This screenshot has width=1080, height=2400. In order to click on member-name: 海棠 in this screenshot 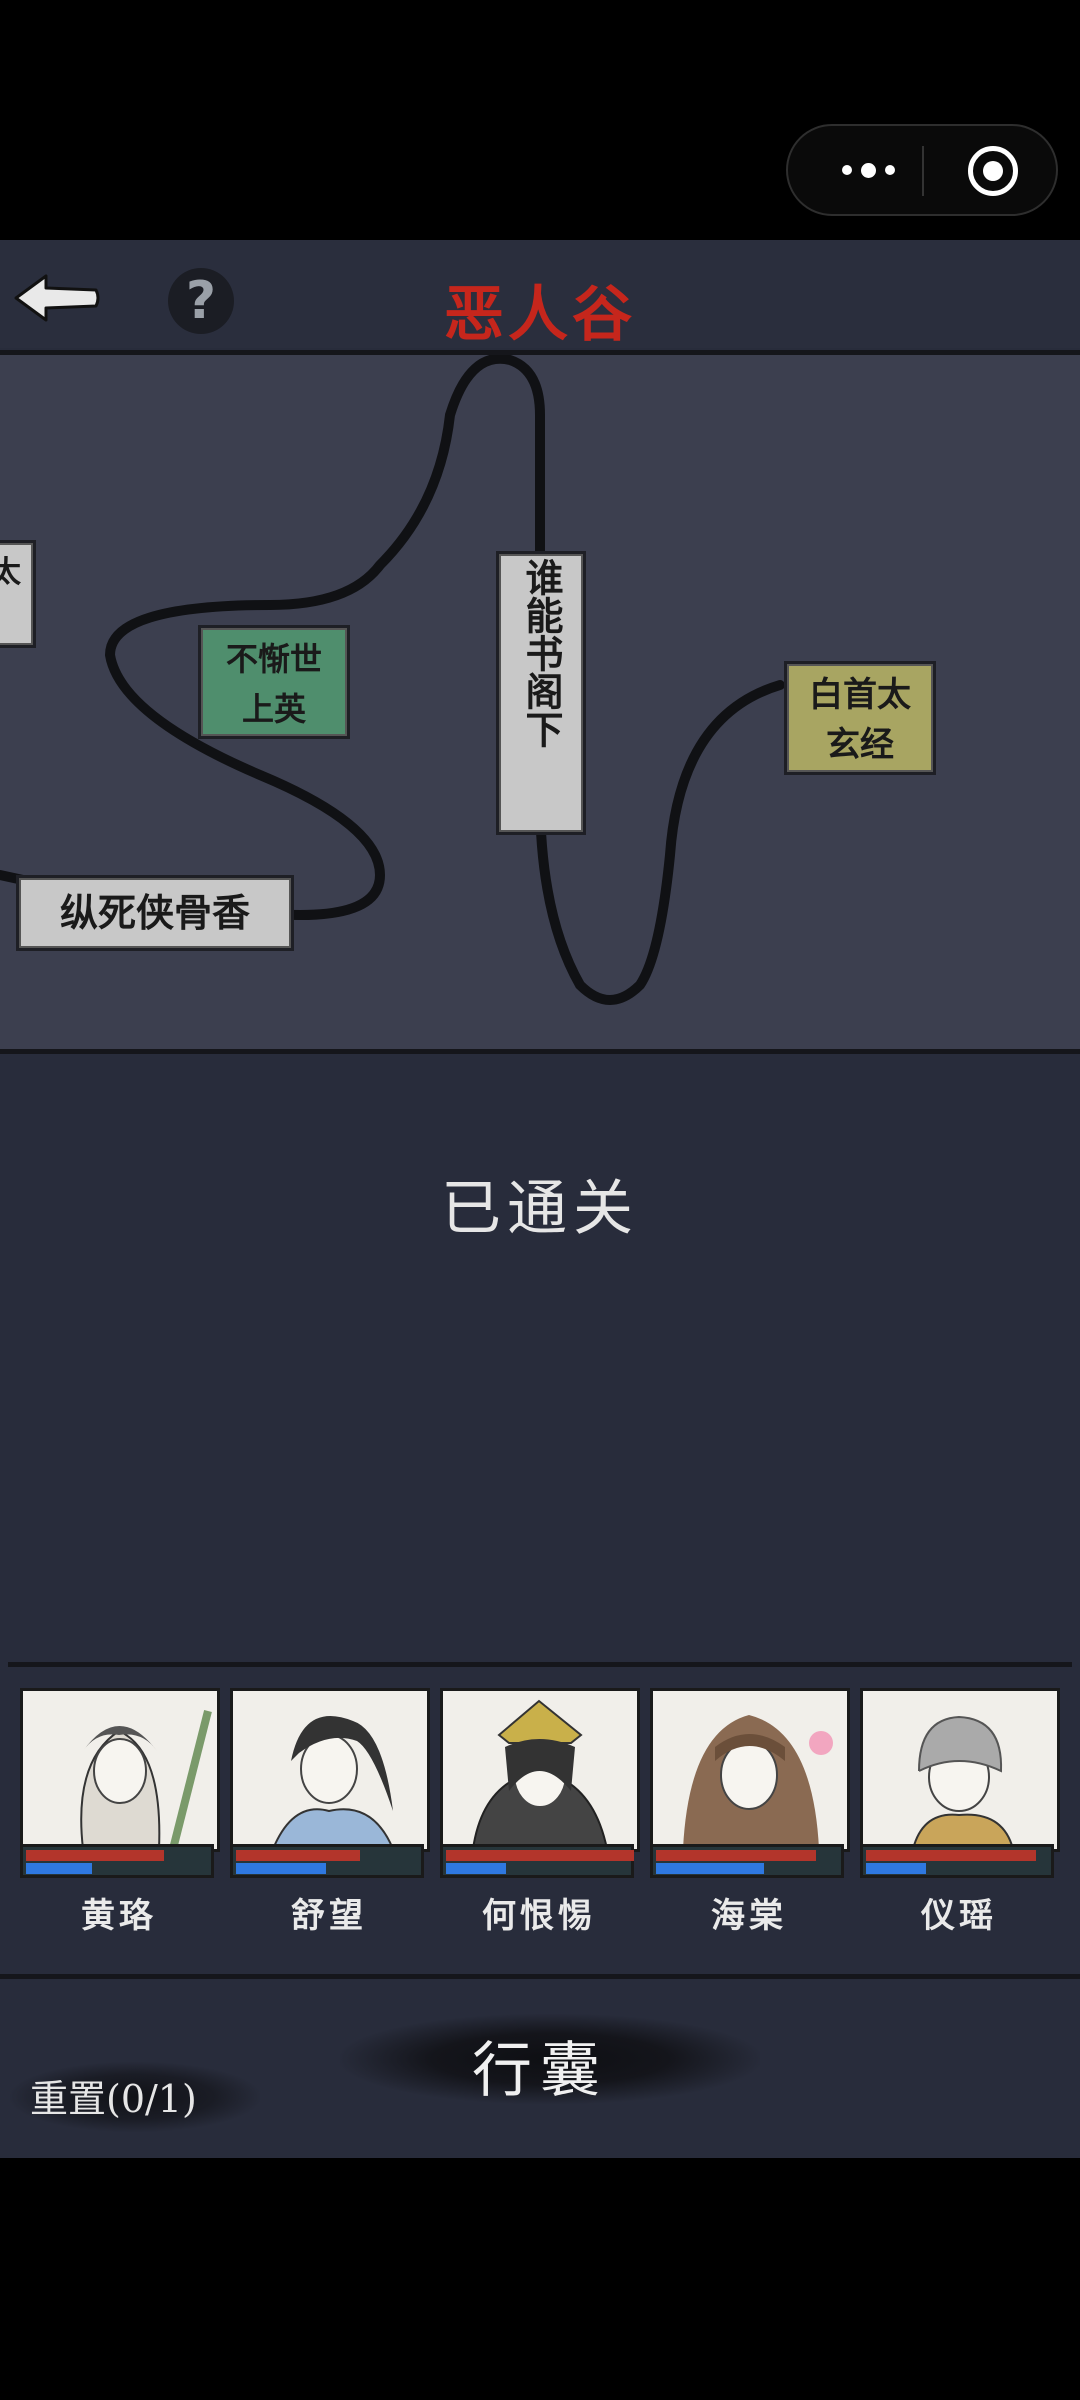, I will do `click(749, 1916)`.